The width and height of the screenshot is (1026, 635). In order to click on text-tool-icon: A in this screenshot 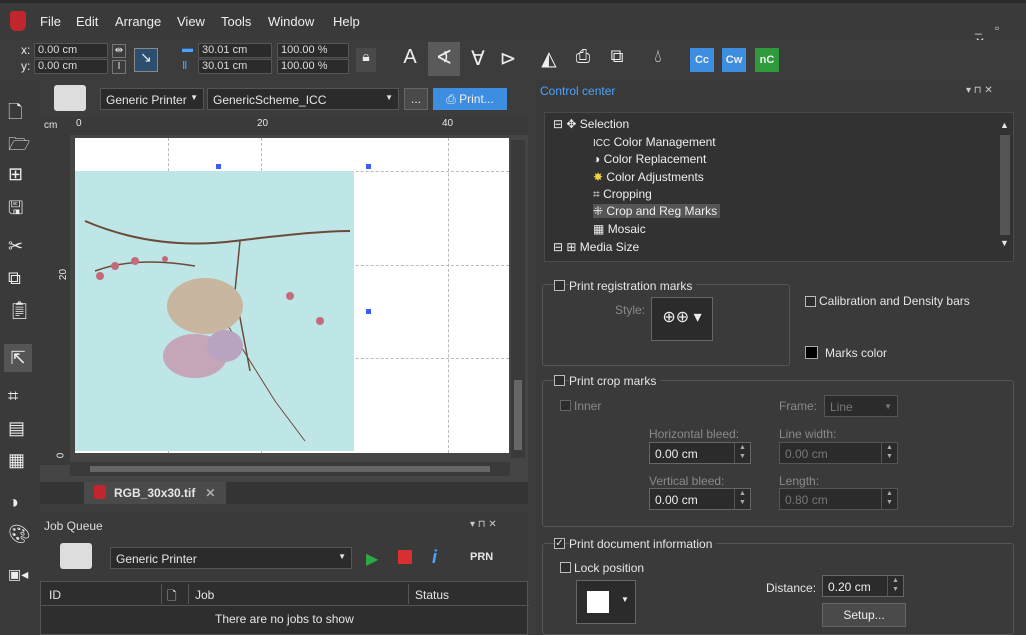, I will do `click(410, 57)`.